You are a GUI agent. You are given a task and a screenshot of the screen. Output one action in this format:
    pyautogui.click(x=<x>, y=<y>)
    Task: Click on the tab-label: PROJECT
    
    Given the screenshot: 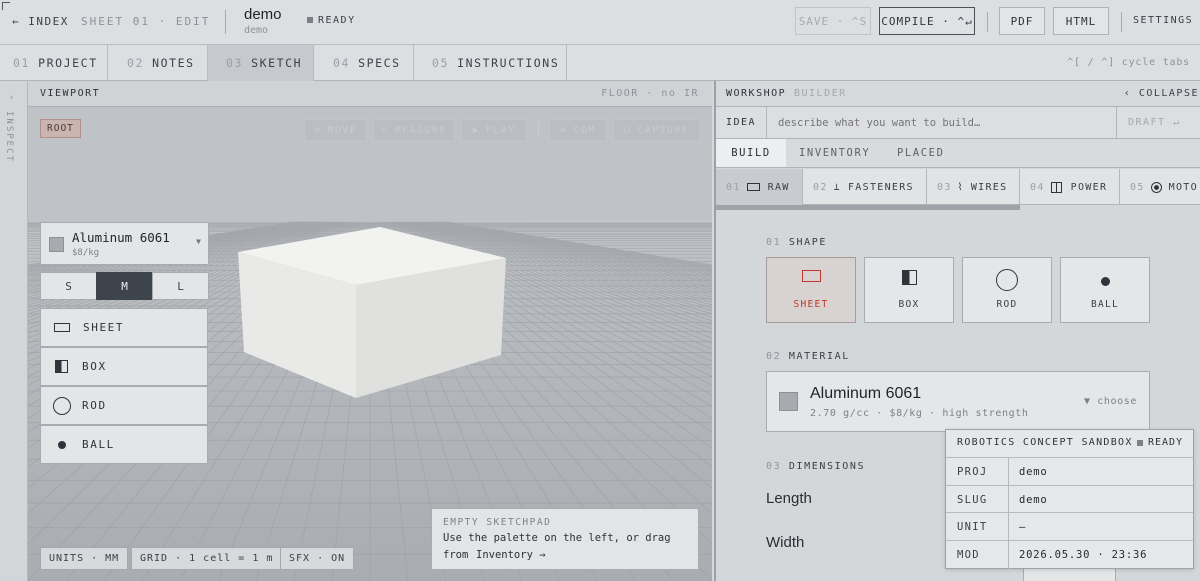 What is the action you would take?
    pyautogui.click(x=68, y=63)
    